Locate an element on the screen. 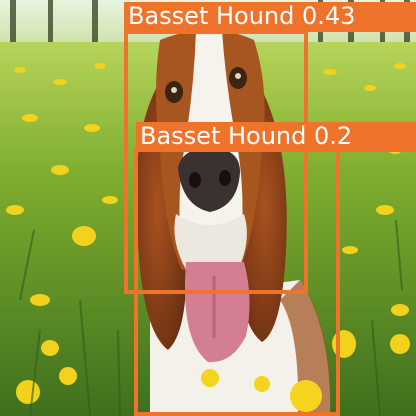 The height and width of the screenshot is (416, 416). detection-label-1-score: 0.43 is located at coordinates (329, 16).